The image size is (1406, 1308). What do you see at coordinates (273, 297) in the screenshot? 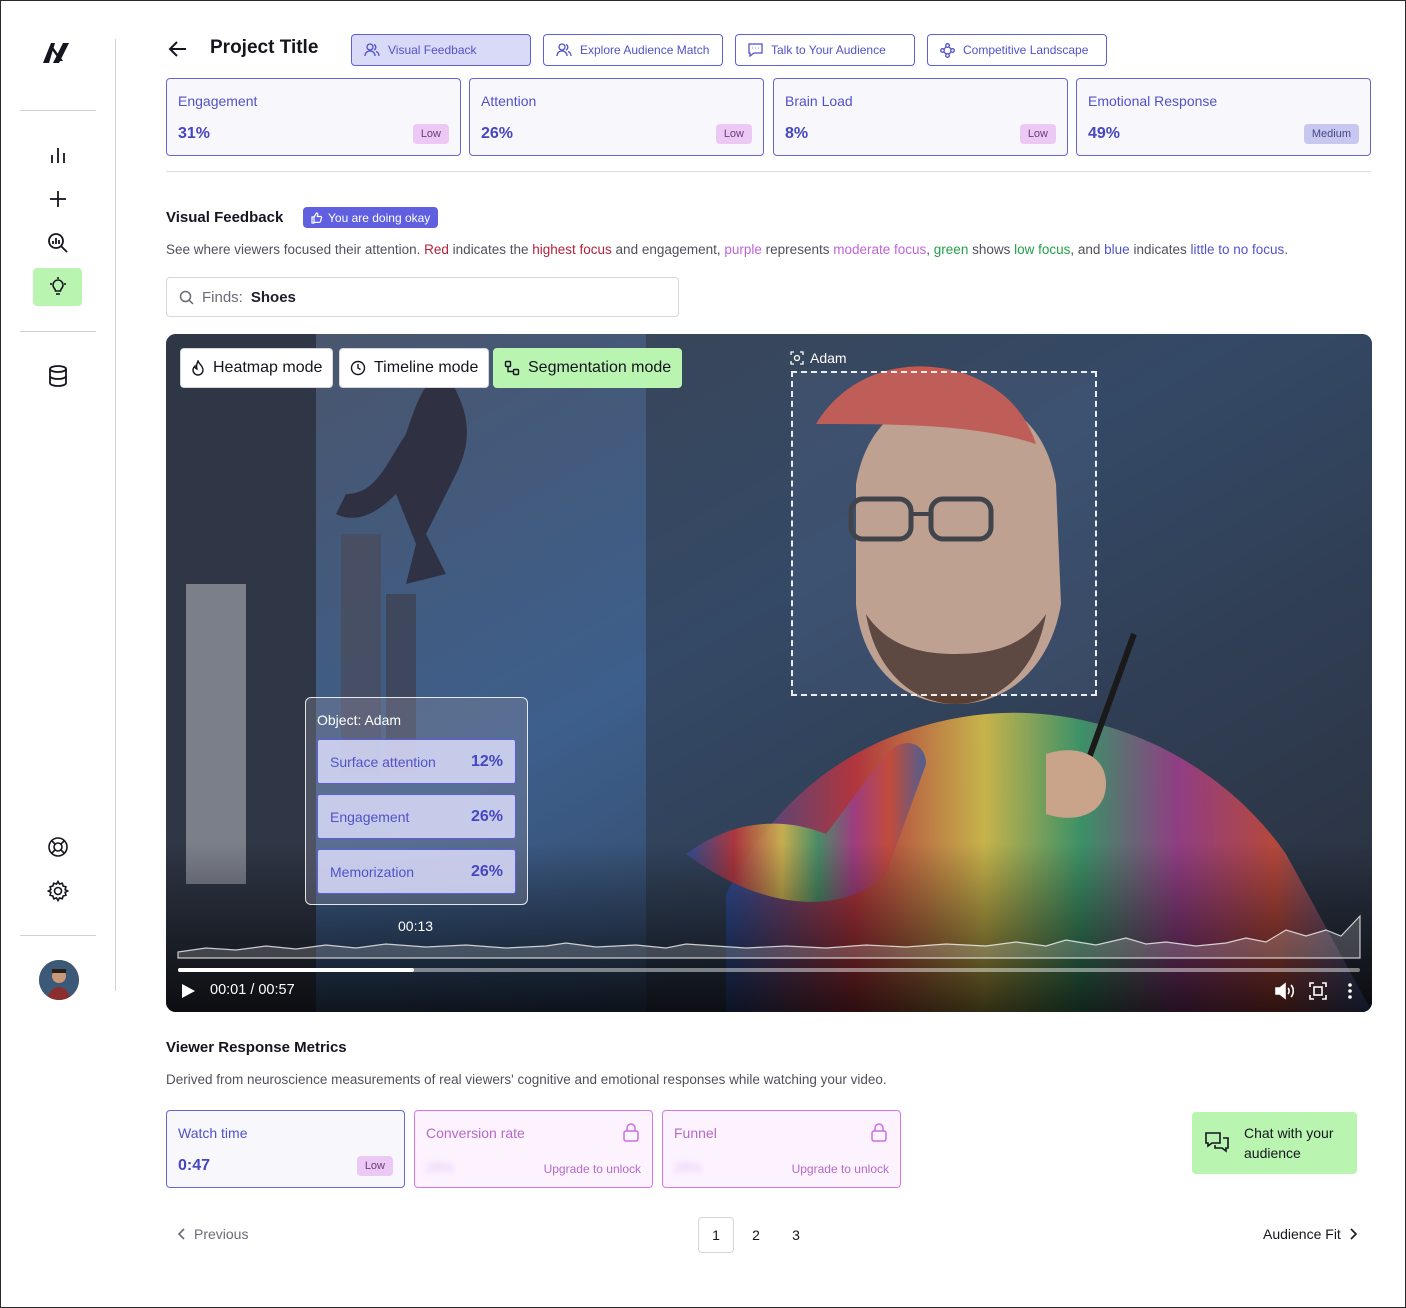
I see `search-value: Shoes` at bounding box center [273, 297].